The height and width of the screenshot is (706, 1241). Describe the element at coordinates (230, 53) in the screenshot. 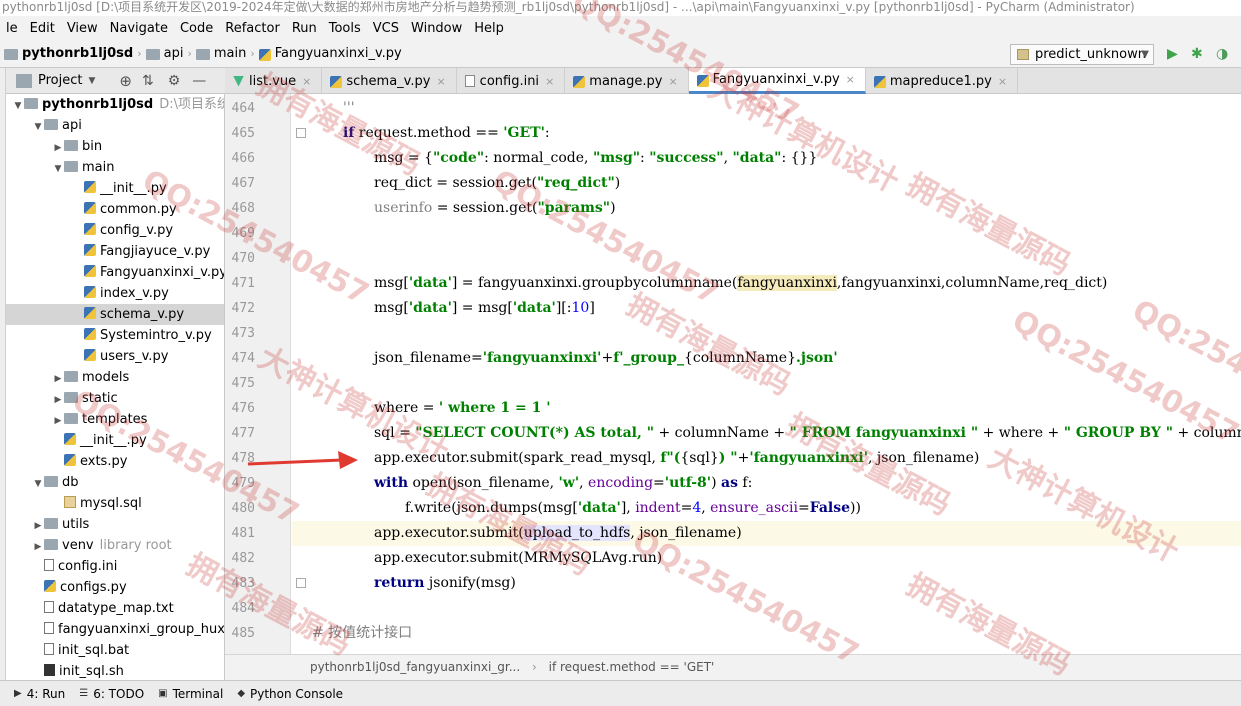

I see `breadcrumb-main: main` at that location.